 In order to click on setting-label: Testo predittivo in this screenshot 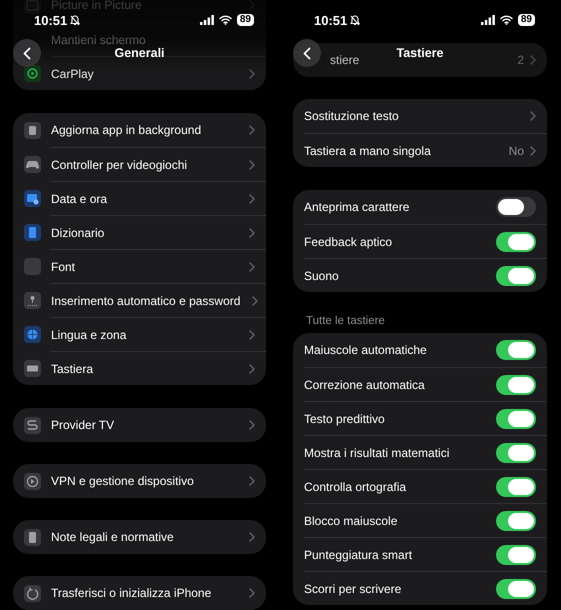, I will do `click(344, 419)`.